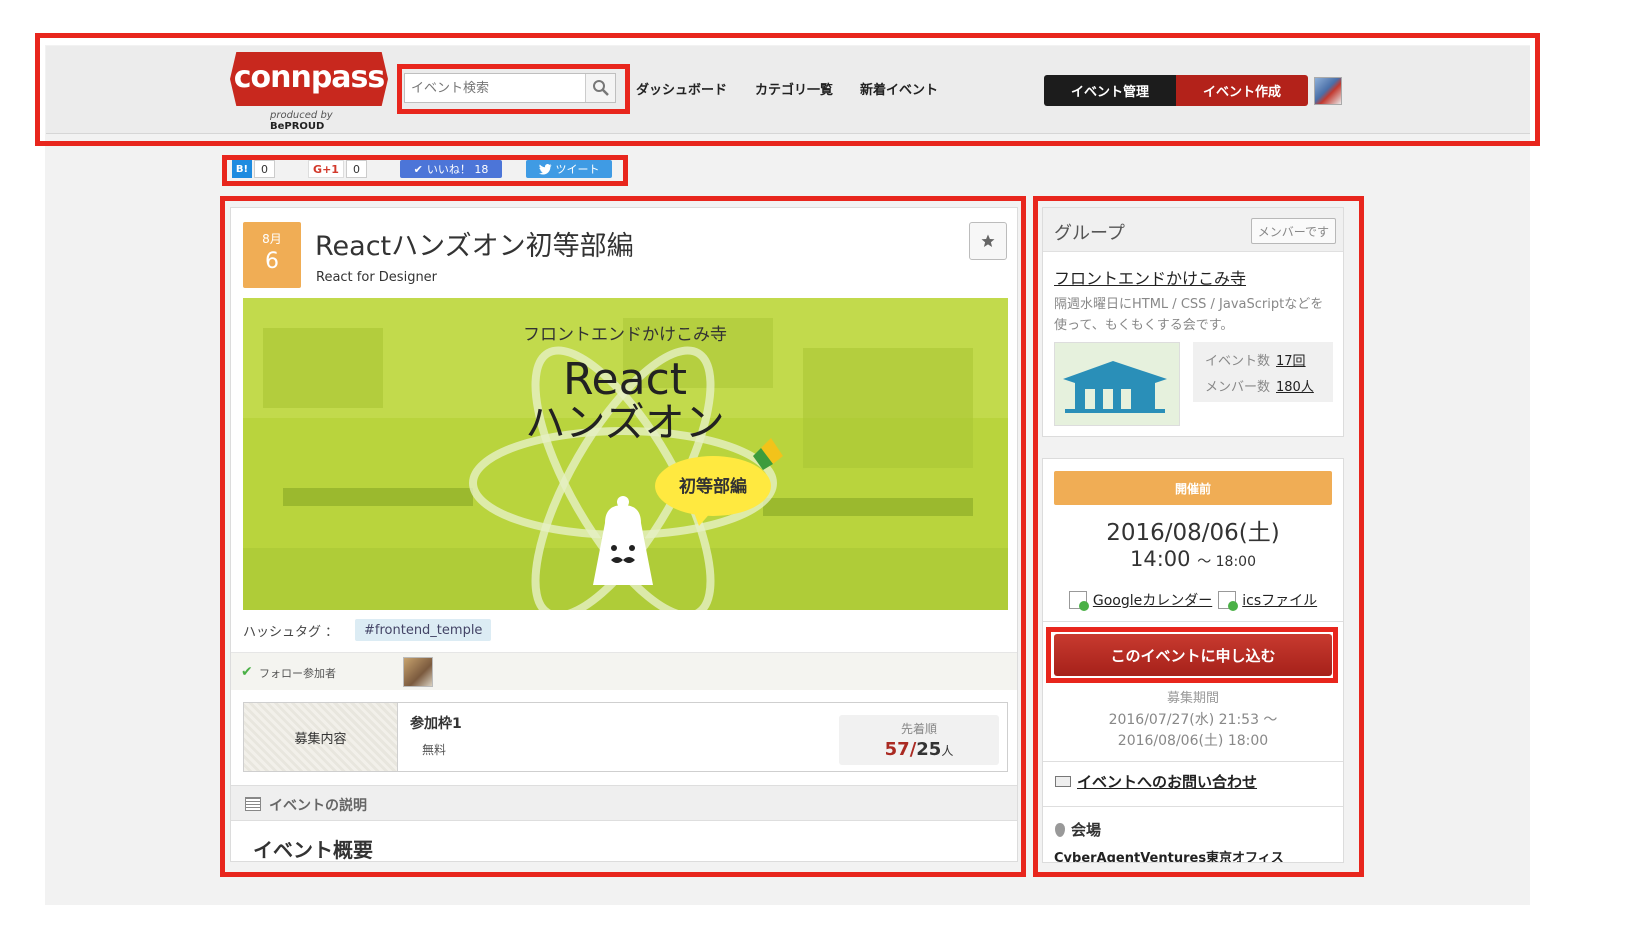 This screenshot has width=1638, height=952. Describe the element at coordinates (425, 170) in the screenshot. I see `highlight-social` at that location.